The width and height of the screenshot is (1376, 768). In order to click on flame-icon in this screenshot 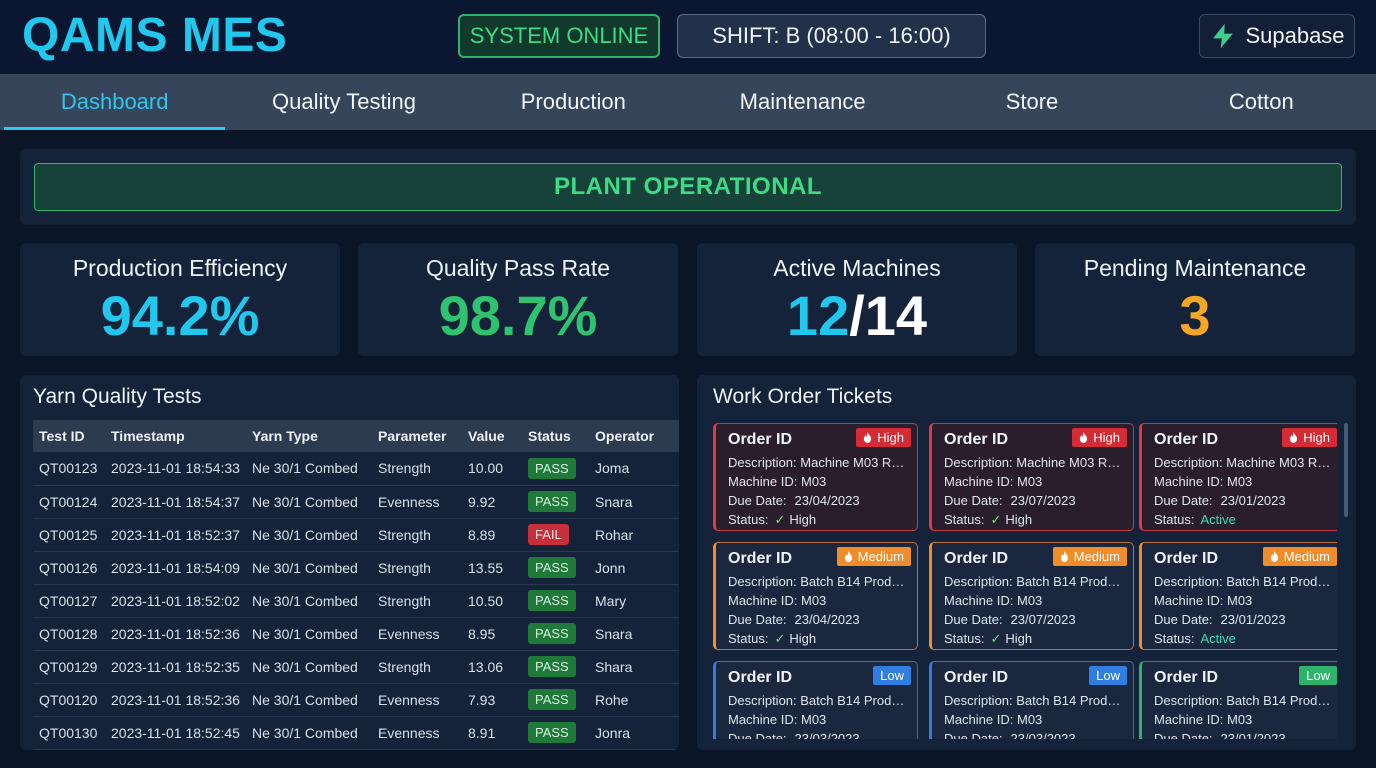, I will do `click(868, 437)`.